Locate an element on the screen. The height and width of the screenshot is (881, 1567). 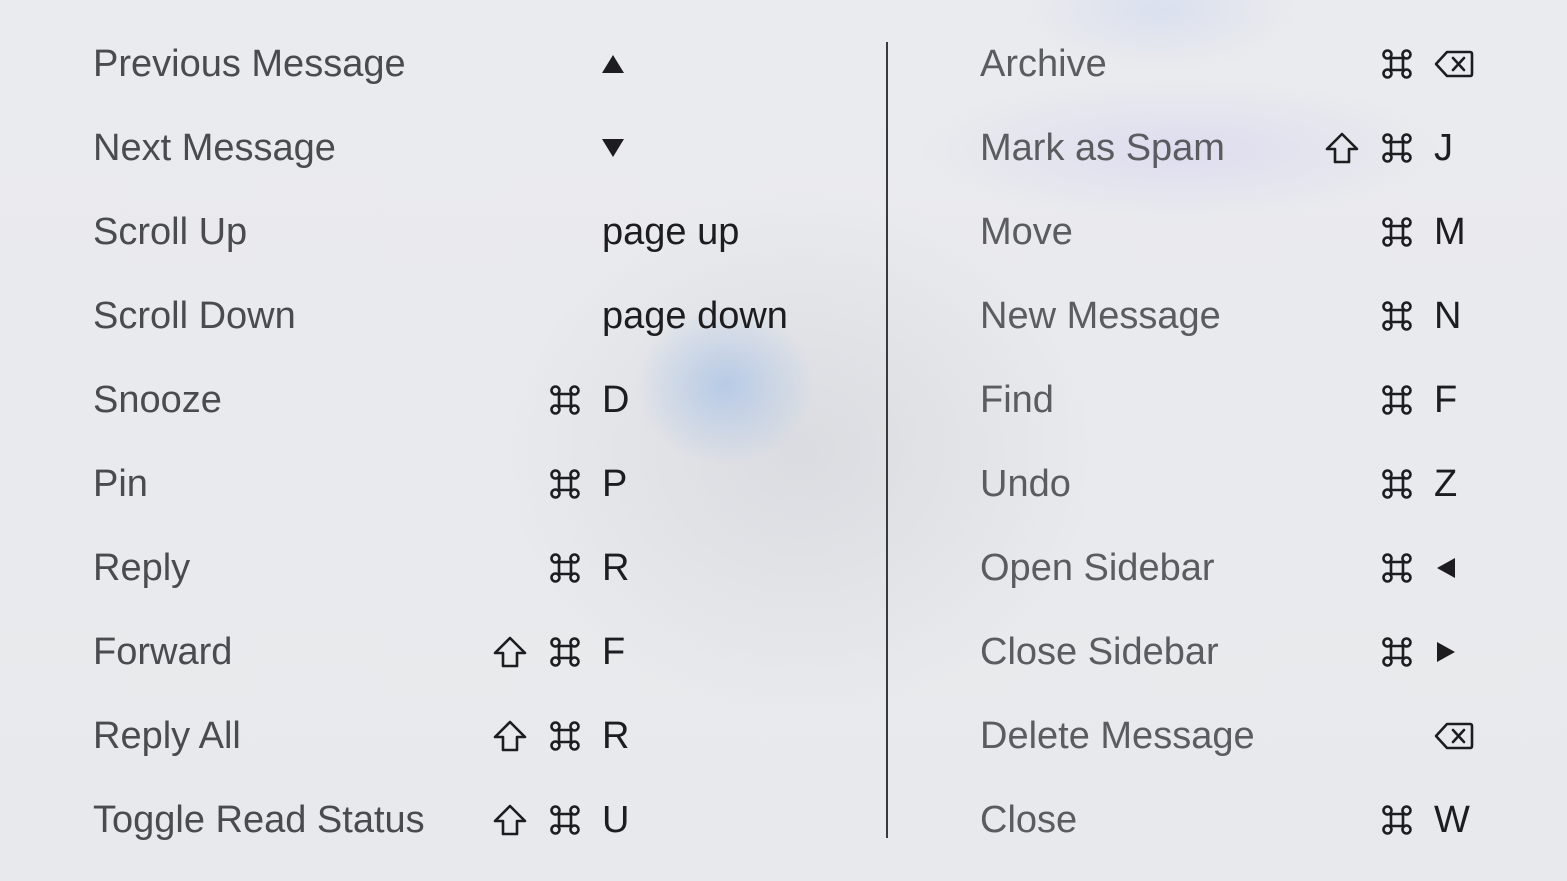
shortcut-label: Close Sidebar is located at coordinates (1099, 652).